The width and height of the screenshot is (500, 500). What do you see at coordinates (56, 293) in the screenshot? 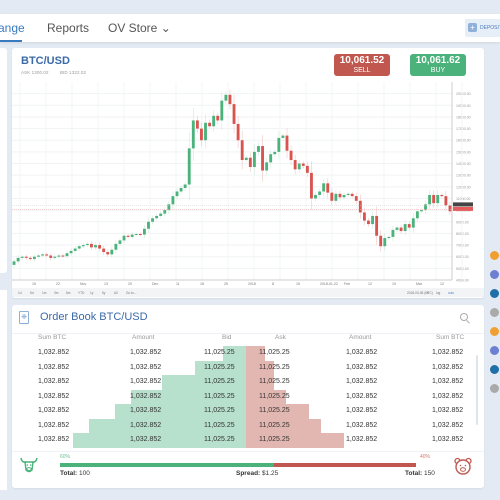
I see `range-button: 3m` at bounding box center [56, 293].